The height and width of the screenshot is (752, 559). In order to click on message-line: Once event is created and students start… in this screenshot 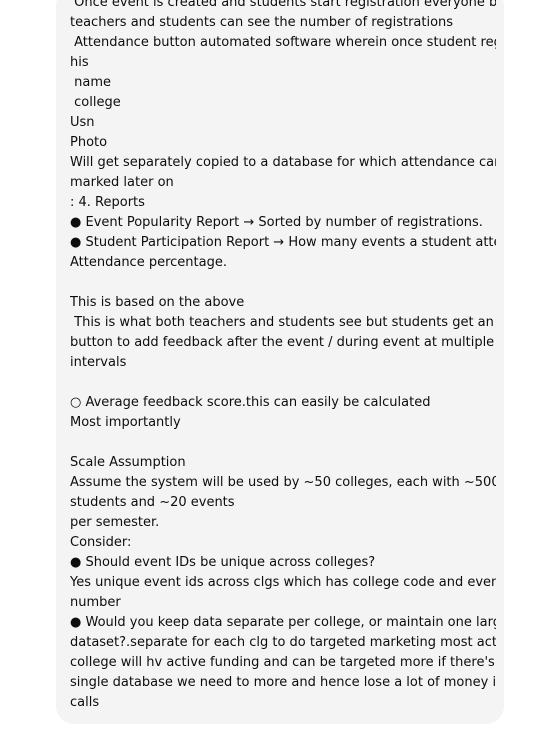, I will do `click(283, 5)`.